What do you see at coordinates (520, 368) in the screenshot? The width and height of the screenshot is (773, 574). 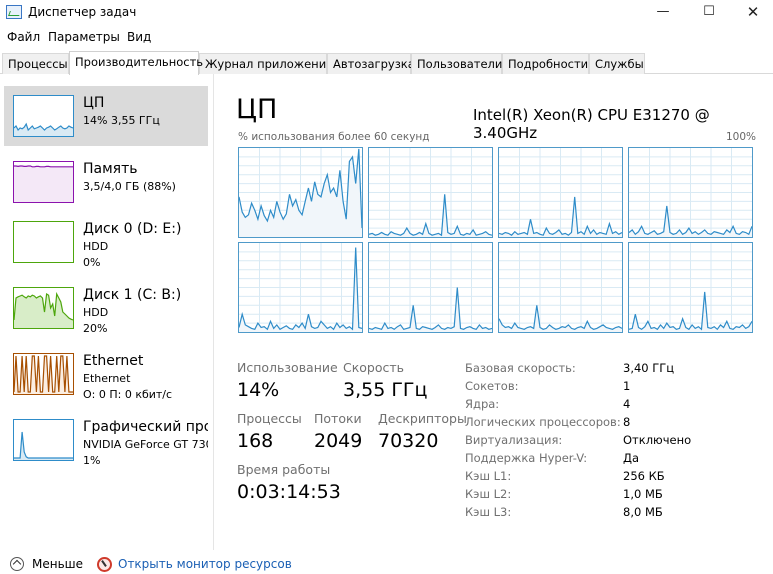 I see `spec-base-speed-label: Базовая скорость:` at bounding box center [520, 368].